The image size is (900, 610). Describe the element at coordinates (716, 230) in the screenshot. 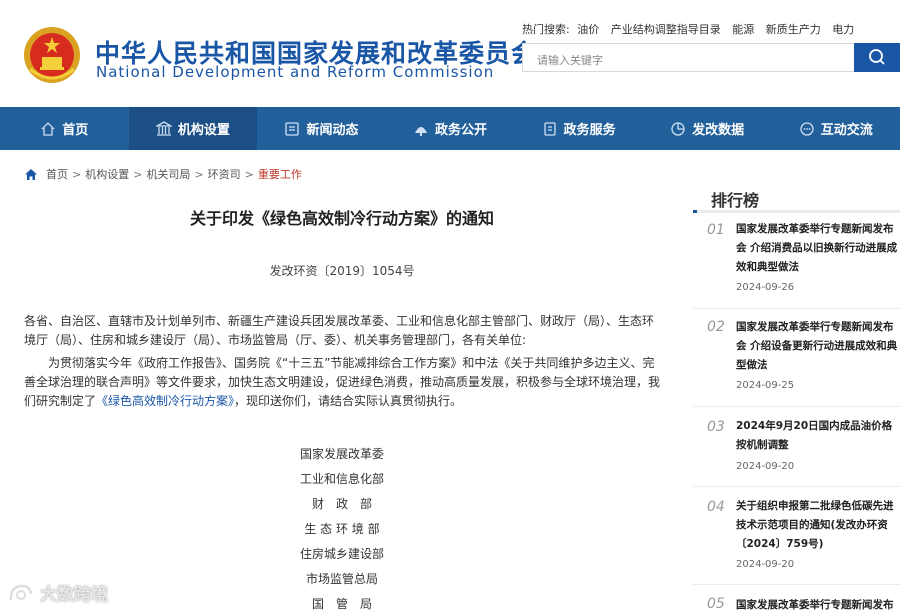

I see `ranking-number: 01` at that location.